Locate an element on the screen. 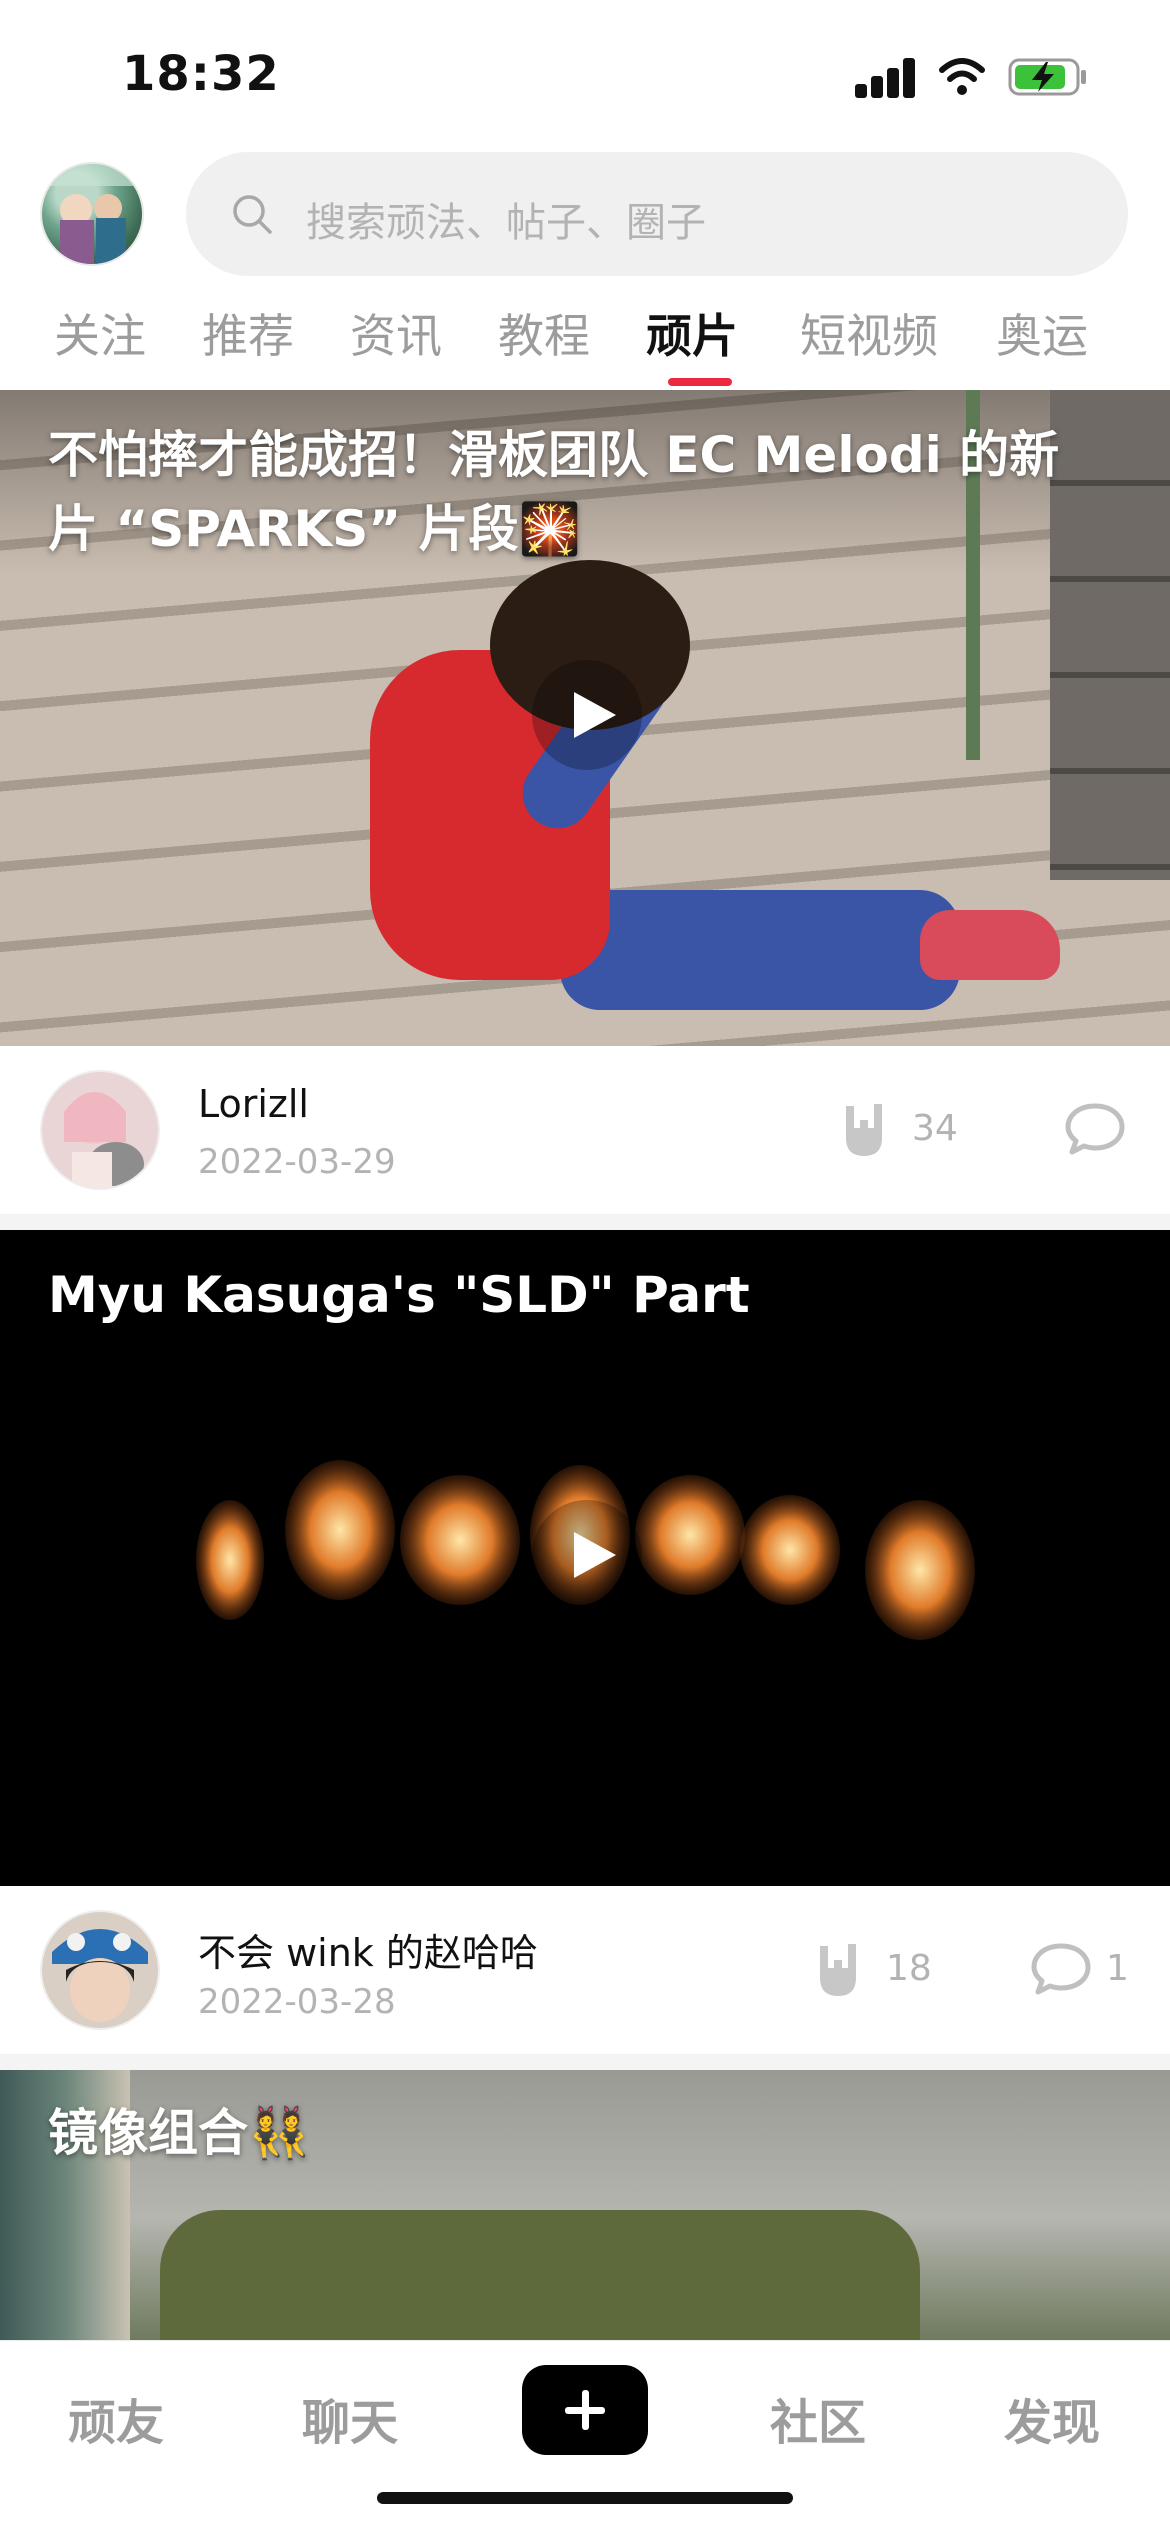  nav-discover: 发现 is located at coordinates (1052, 2418).